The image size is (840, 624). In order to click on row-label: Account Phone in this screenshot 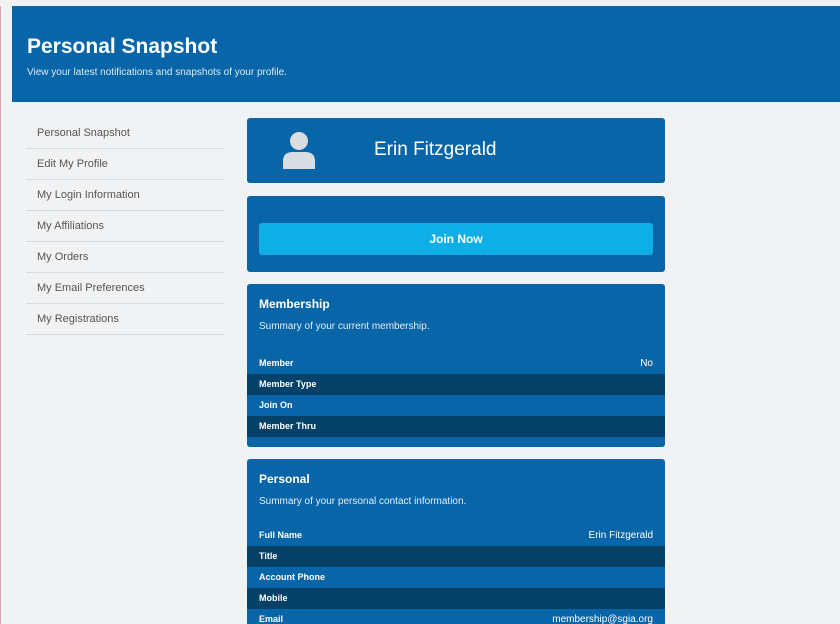, I will do `click(292, 577)`.